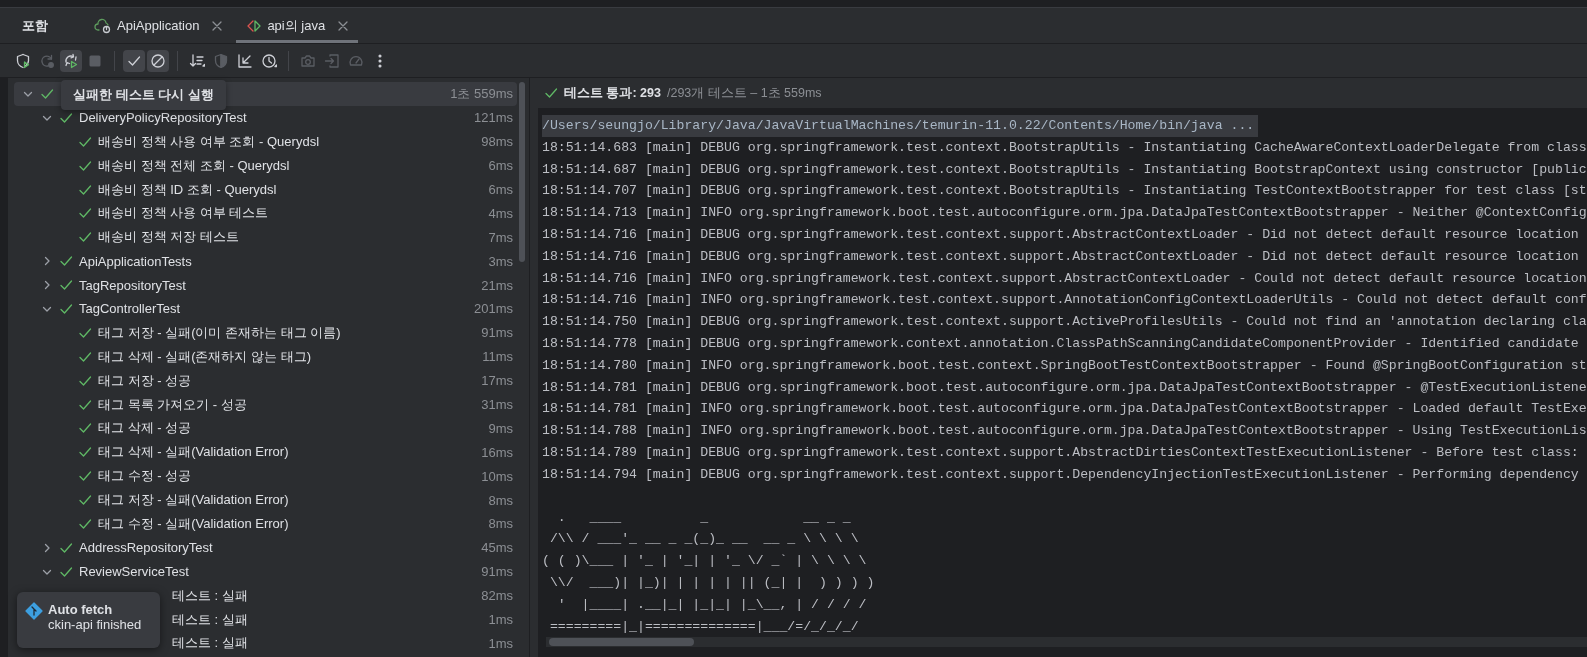 This screenshot has width=1587, height=657. I want to click on sort-icon, so click(197, 60).